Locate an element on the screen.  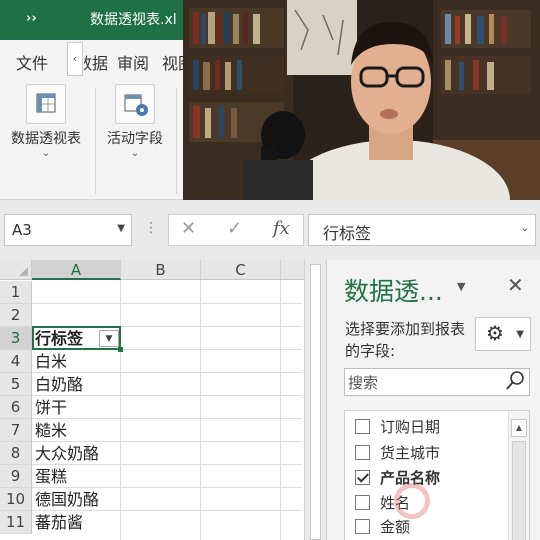
row-header-2: 2 is located at coordinates (16, 315).